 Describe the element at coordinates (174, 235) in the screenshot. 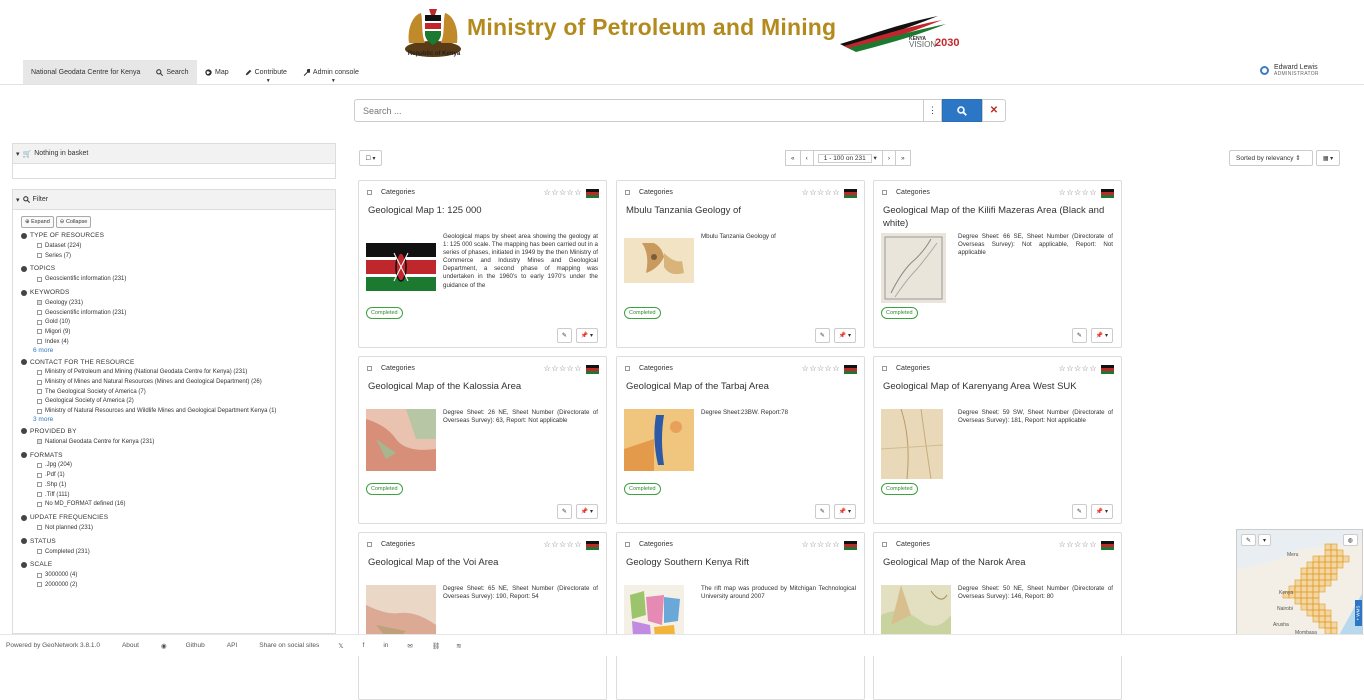

I see `facet-title: TYPE OF RESOURCES` at that location.